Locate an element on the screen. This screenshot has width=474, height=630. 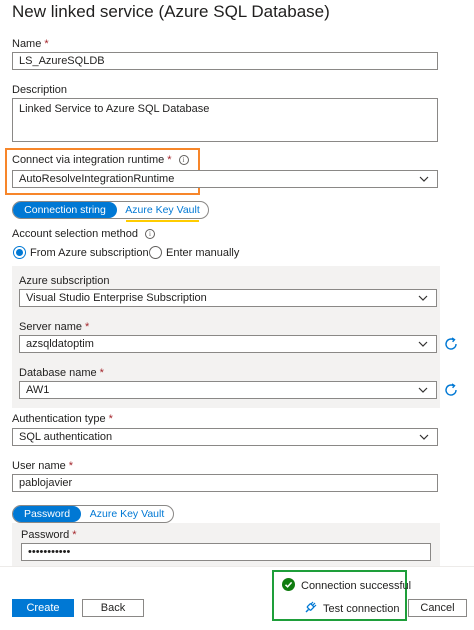
password-toggle: Password Azure Key Vault is located at coordinates (93, 514).